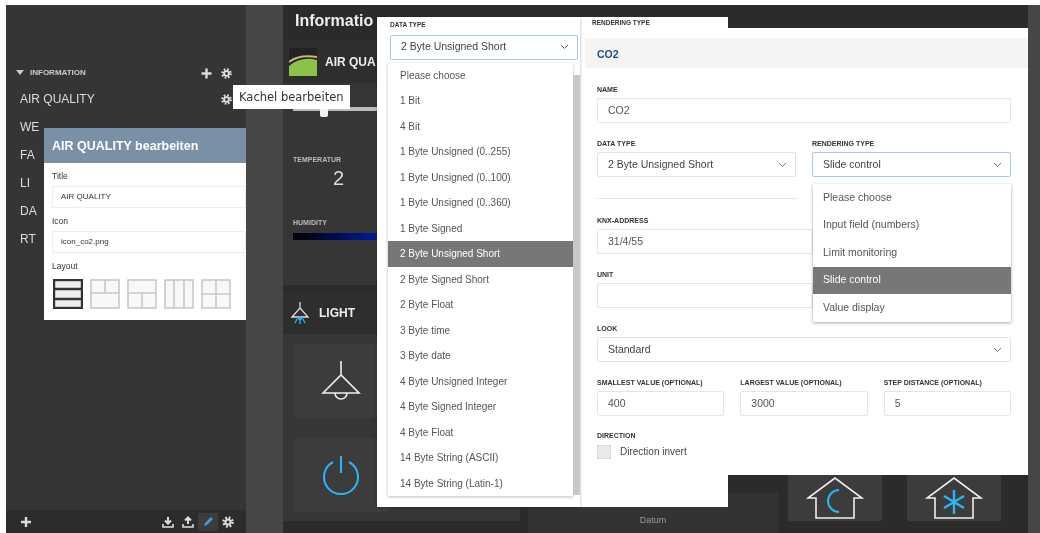  Describe the element at coordinates (480, 279) in the screenshot. I see `dropdown-option: 2 Byte Signed Short` at that location.